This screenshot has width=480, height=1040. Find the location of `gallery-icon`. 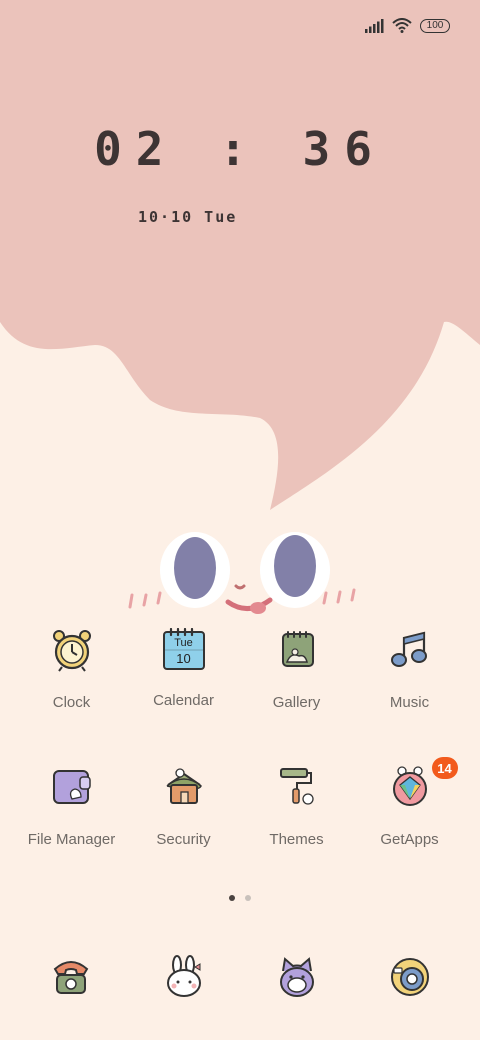

gallery-icon is located at coordinates (297, 649).